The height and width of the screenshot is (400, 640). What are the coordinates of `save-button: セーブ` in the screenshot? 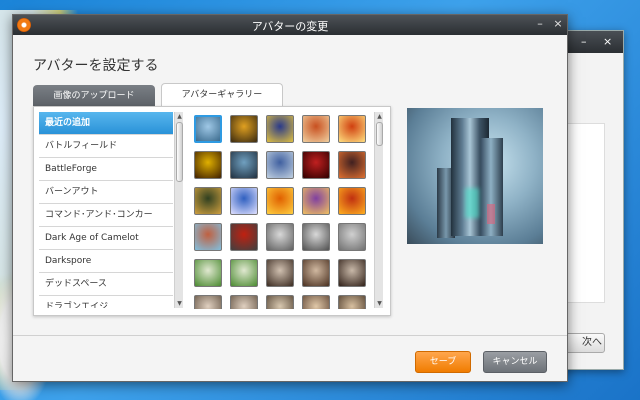 It's located at (443, 362).